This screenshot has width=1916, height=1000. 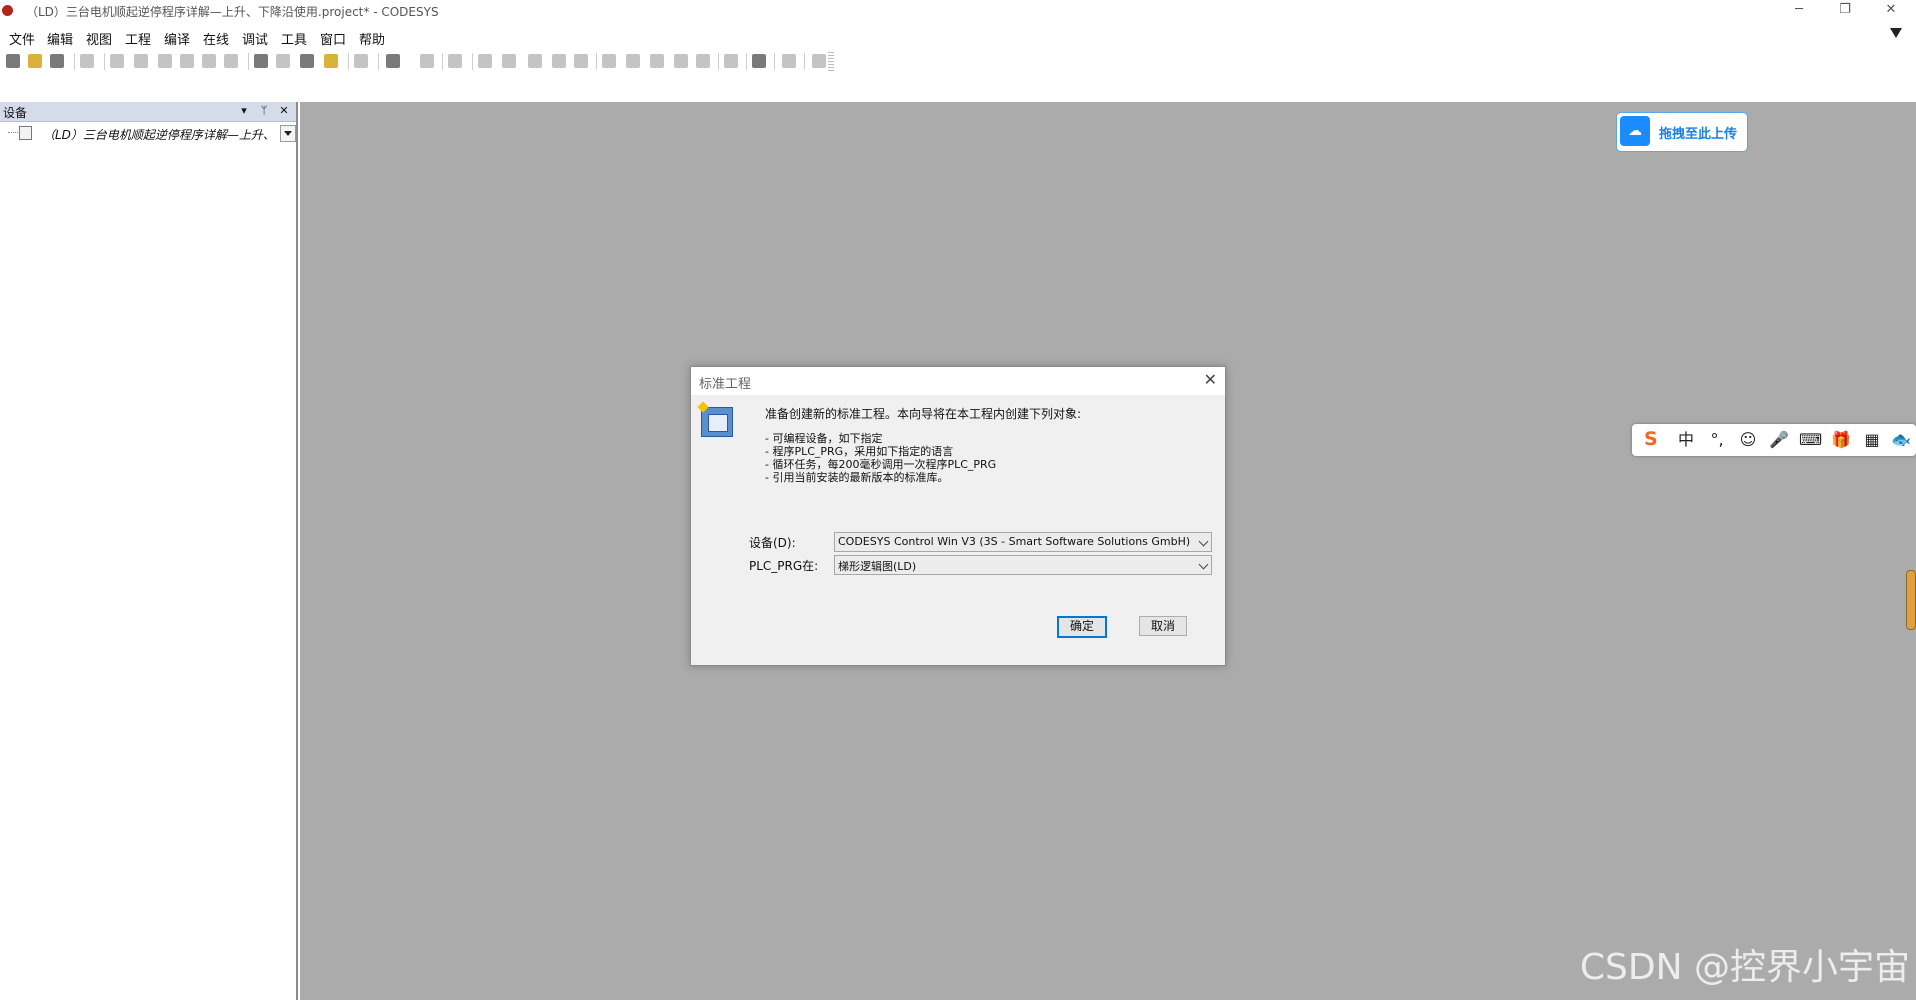 I want to click on menu-window: 窗口, so click(x=333, y=38).